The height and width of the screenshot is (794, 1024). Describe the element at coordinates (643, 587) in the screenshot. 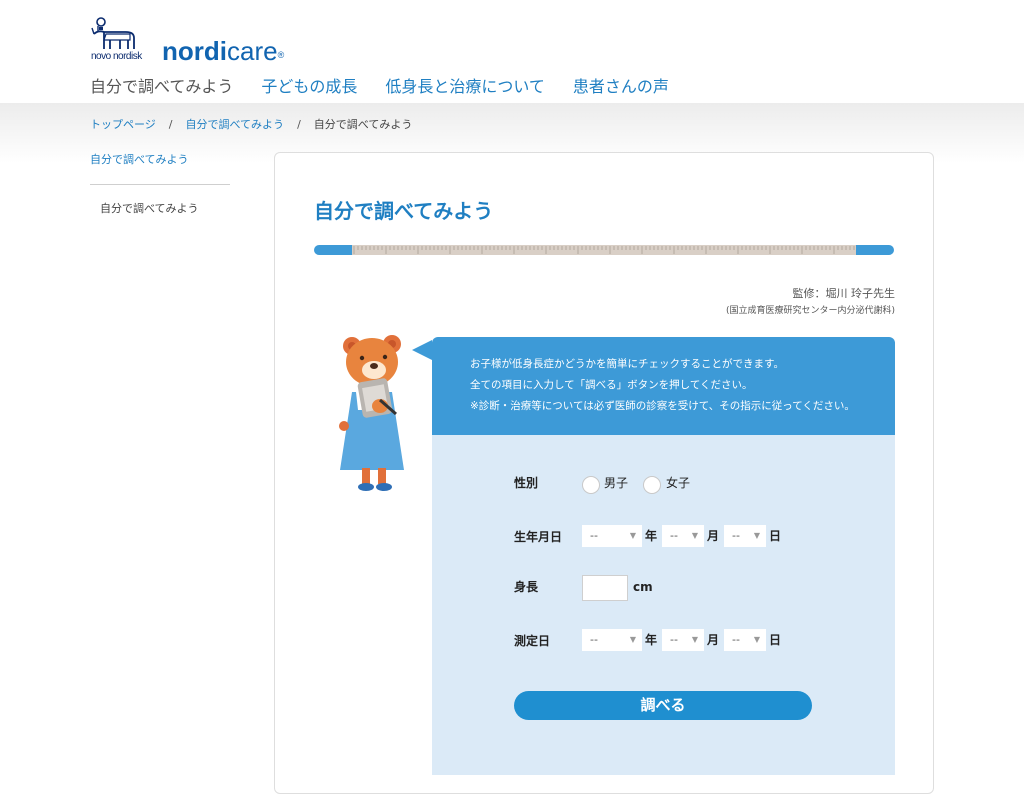

I see `height-unit: cm` at that location.